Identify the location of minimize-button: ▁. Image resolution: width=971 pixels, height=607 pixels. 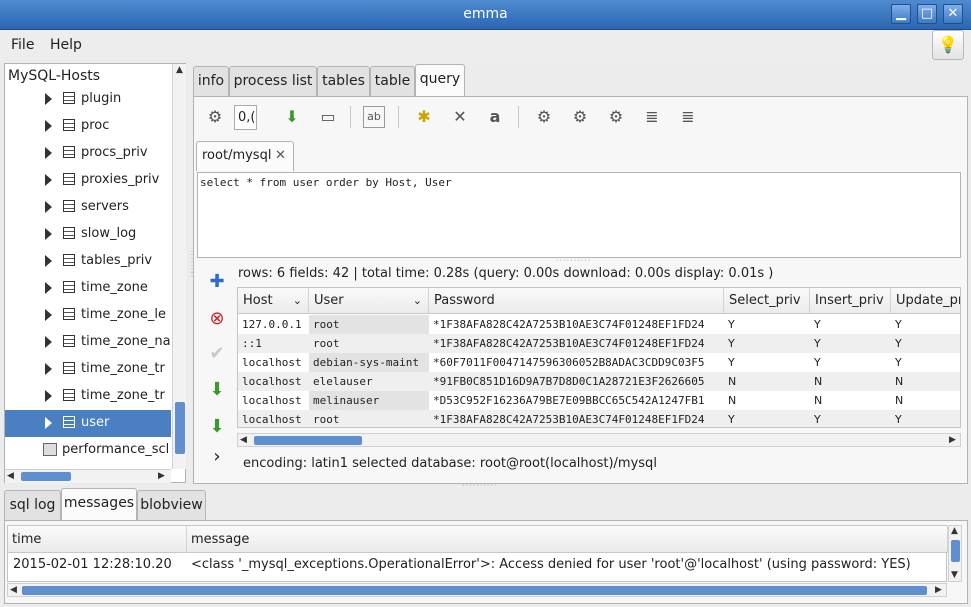
(901, 14).